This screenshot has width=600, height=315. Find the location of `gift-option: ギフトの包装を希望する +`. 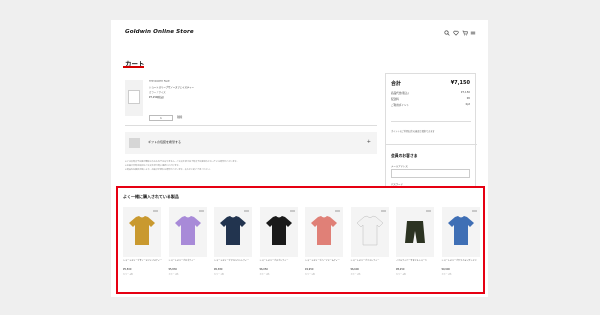

gift-option: ギフトの包装を希望する + is located at coordinates (251, 143).